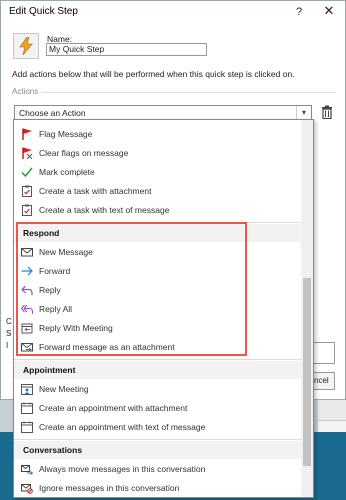 This screenshot has height=500, width=346. Describe the element at coordinates (303, 112) in the screenshot. I see `chevron-down-icon: ▾` at that location.